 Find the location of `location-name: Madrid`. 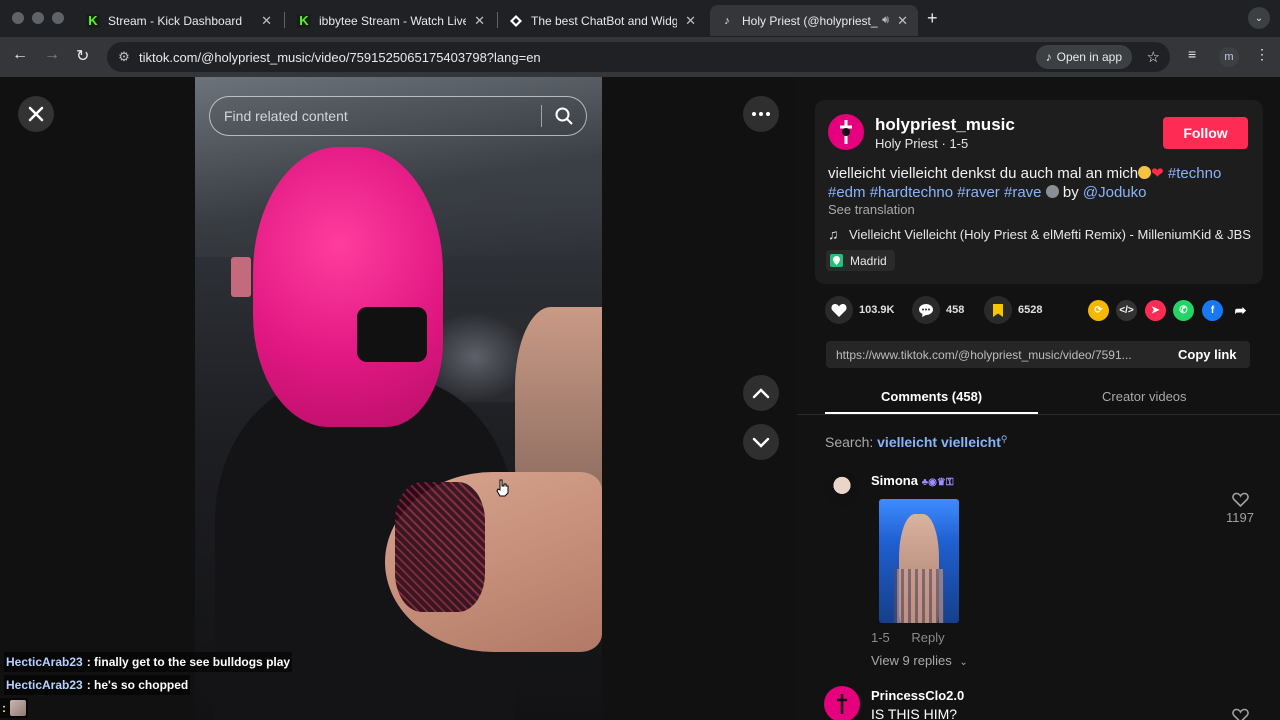

location-name: Madrid is located at coordinates (868, 260).